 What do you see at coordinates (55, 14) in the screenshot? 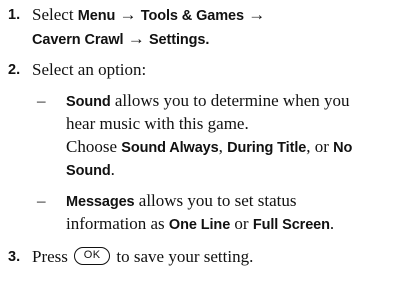
I see `step-1-pre: Select` at bounding box center [55, 14].